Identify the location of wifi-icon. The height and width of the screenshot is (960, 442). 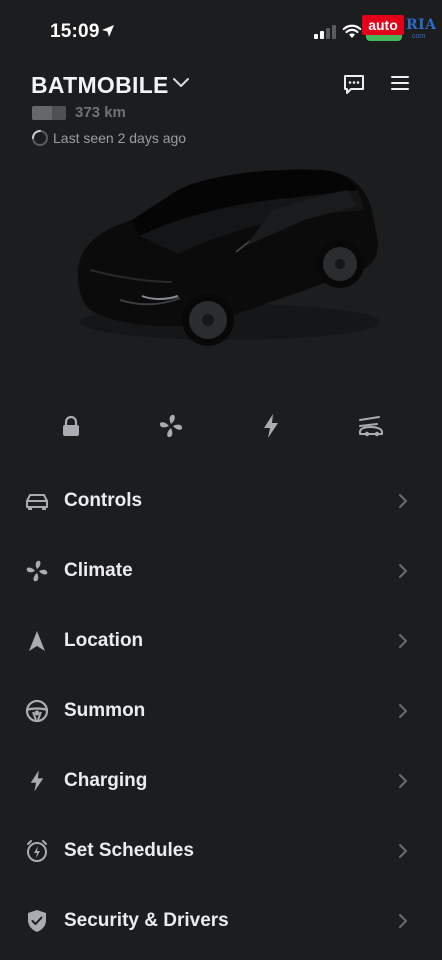
(352, 31).